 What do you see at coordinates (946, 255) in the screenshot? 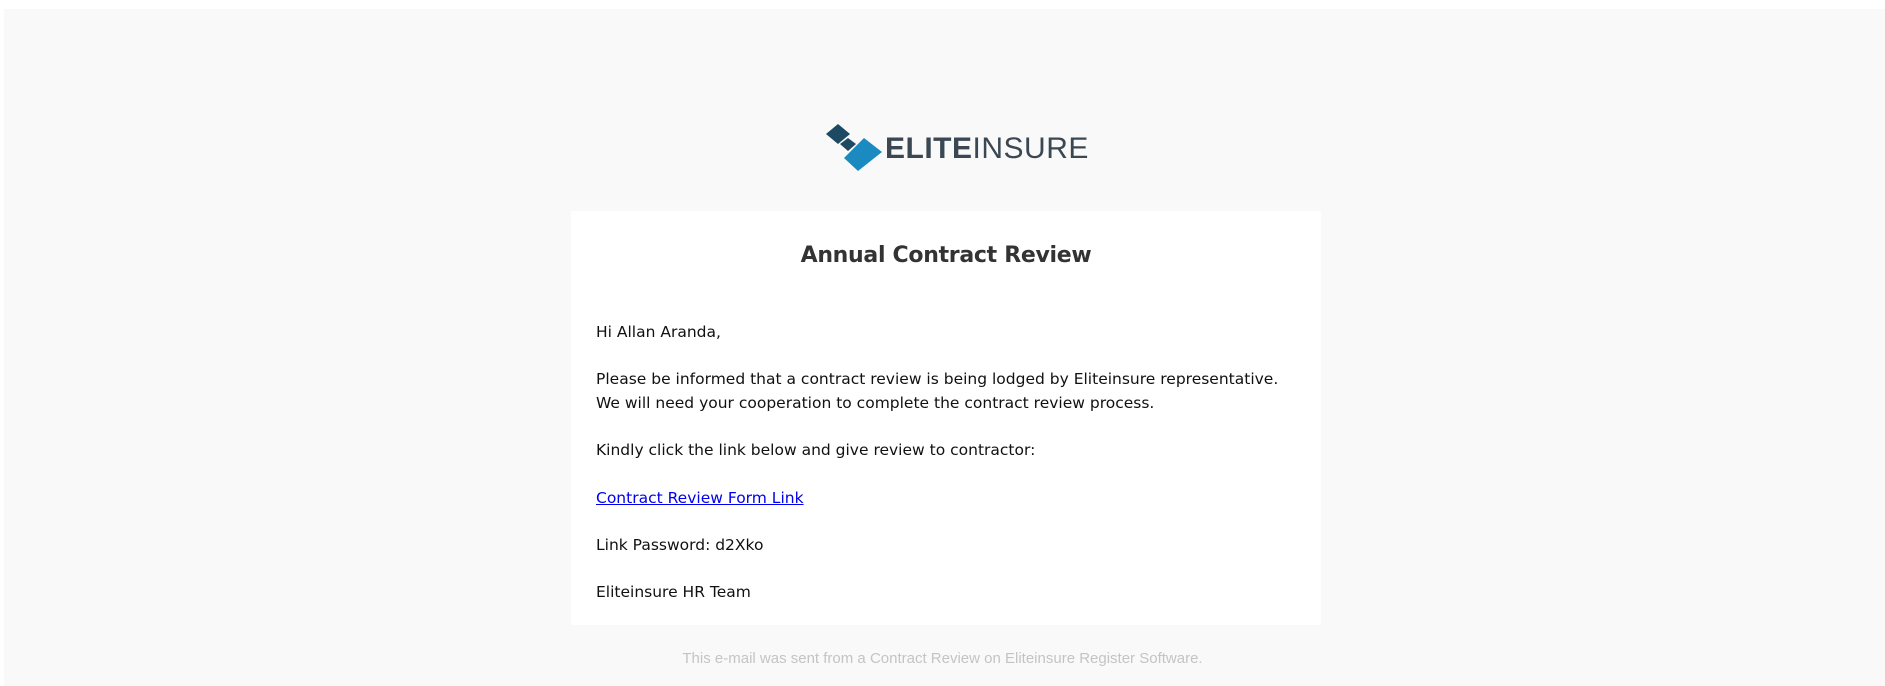
I see `email-title: Annual Contract Review` at bounding box center [946, 255].